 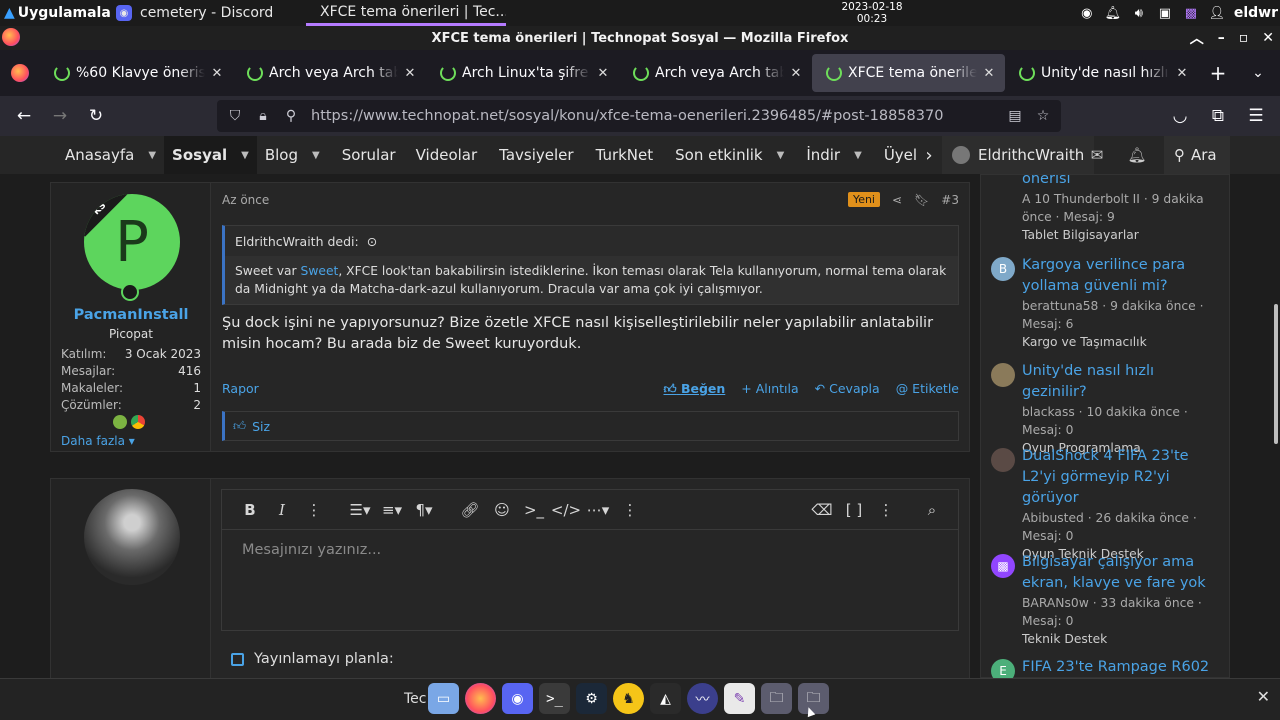 What do you see at coordinates (932, 510) in the screenshot?
I see `preview-icon: ⌕` at bounding box center [932, 510].